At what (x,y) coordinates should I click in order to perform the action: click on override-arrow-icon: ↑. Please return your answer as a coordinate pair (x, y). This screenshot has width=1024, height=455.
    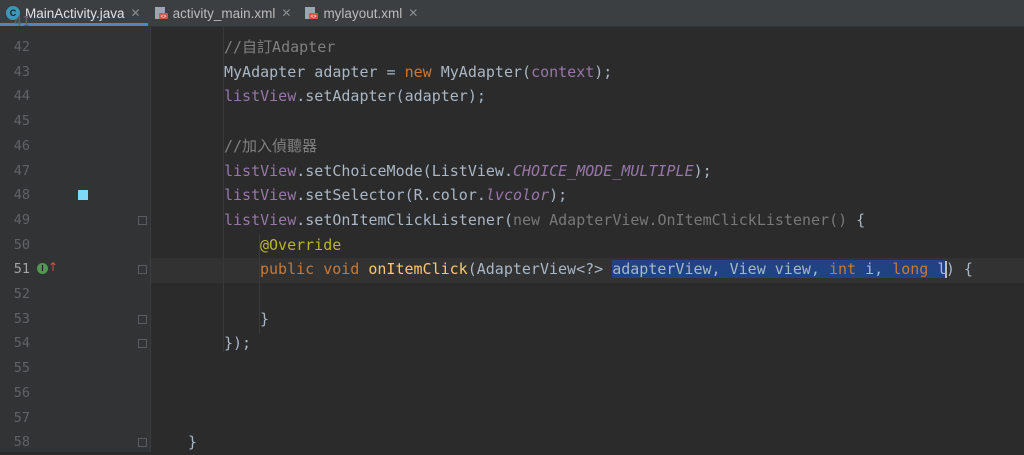
    Looking at the image, I should click on (53, 267).